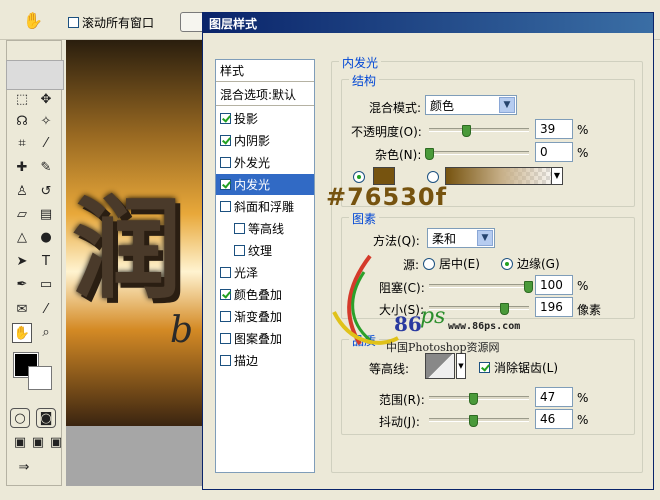 The height and width of the screenshot is (500, 660). What do you see at coordinates (265, 273) in the screenshot?
I see `style-item-7: 光泽` at bounding box center [265, 273].